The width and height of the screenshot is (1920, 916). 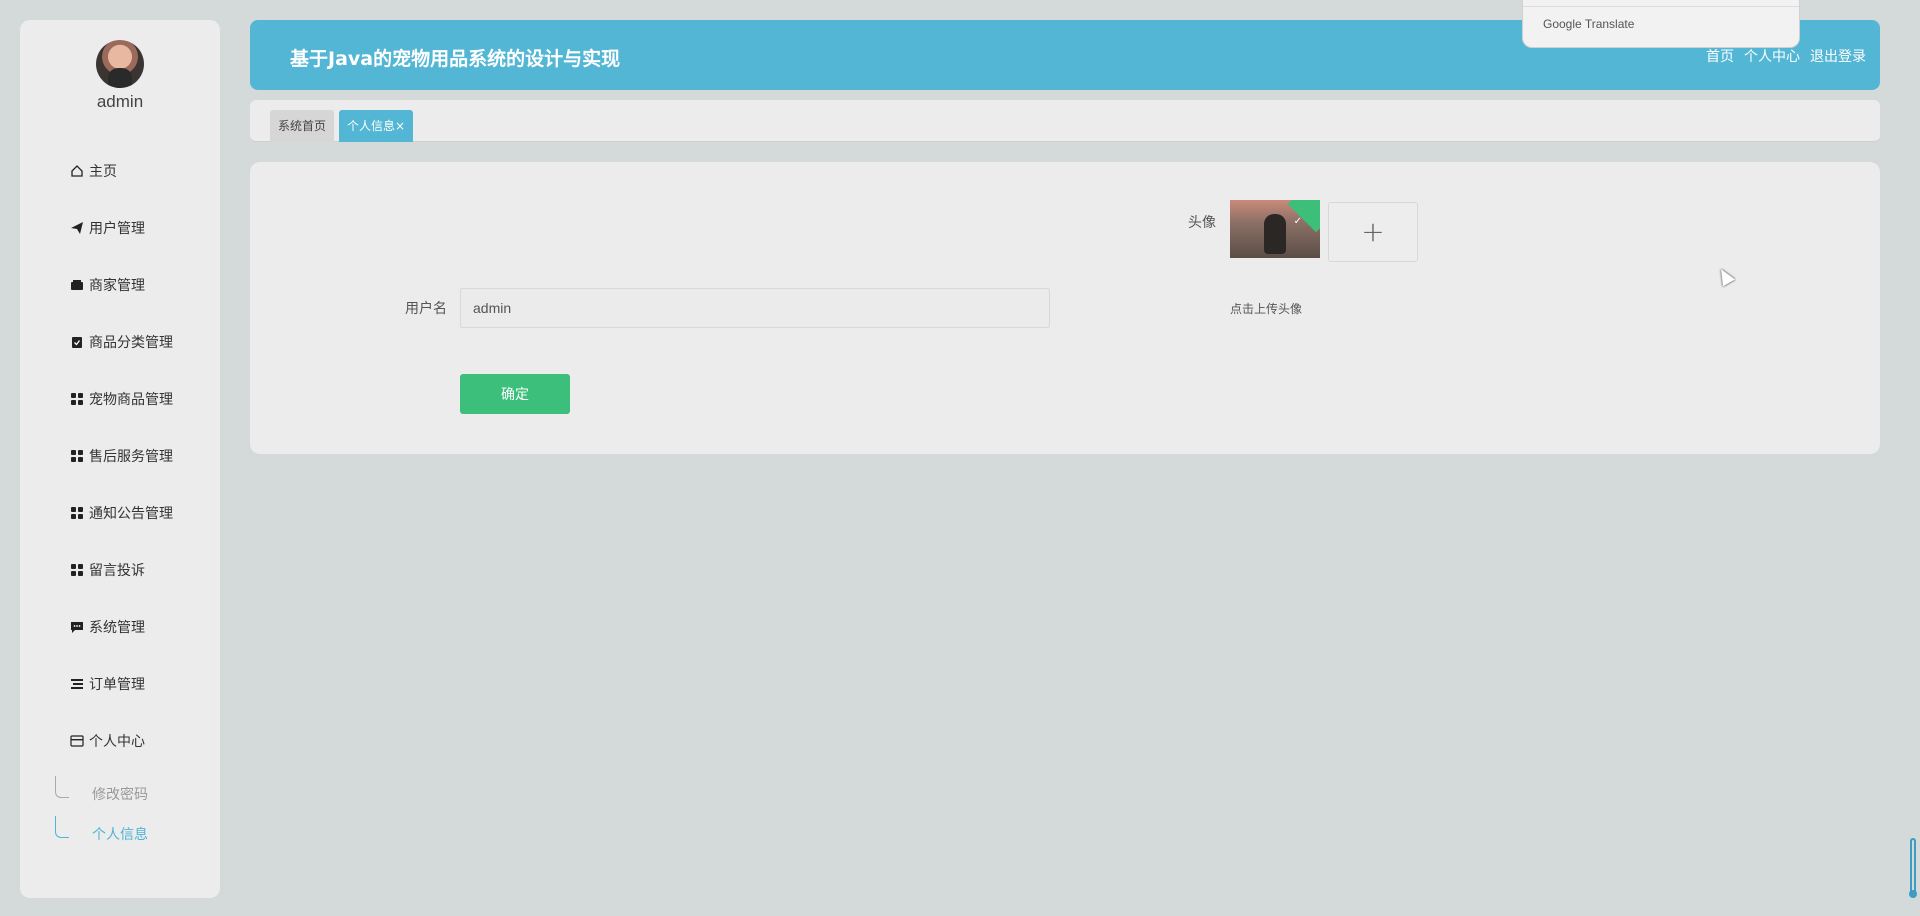 I want to click on google-translate-label: Google Translate, so click(x=1589, y=24).